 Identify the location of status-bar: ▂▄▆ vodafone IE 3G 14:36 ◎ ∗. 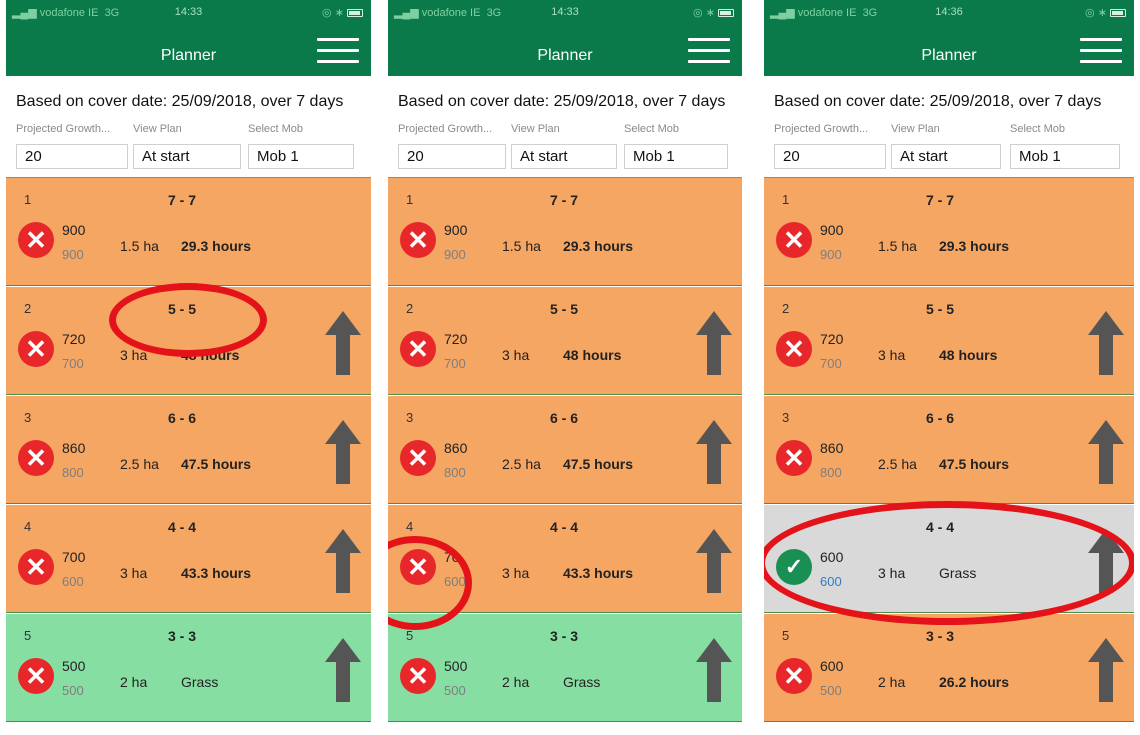
(949, 14).